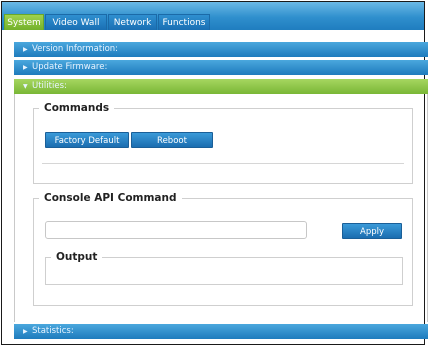  What do you see at coordinates (76, 22) in the screenshot?
I see `tab-video-wall: Video Wall` at bounding box center [76, 22].